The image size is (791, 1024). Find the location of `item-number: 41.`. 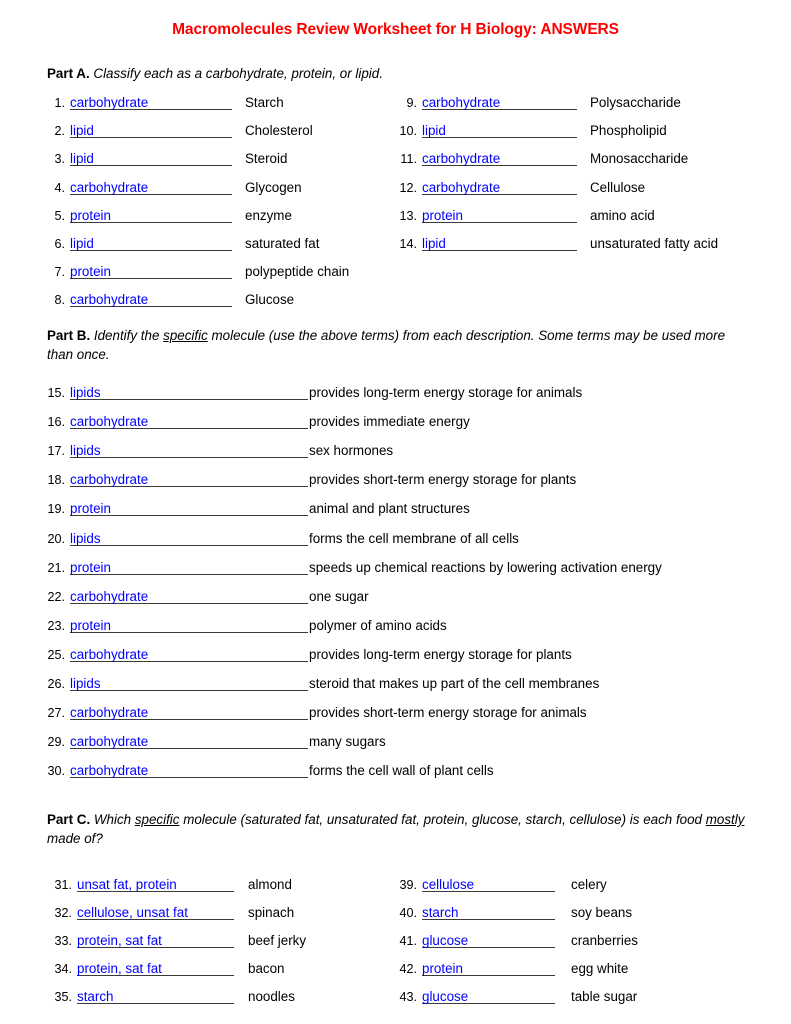

item-number: 41. is located at coordinates (408, 941).